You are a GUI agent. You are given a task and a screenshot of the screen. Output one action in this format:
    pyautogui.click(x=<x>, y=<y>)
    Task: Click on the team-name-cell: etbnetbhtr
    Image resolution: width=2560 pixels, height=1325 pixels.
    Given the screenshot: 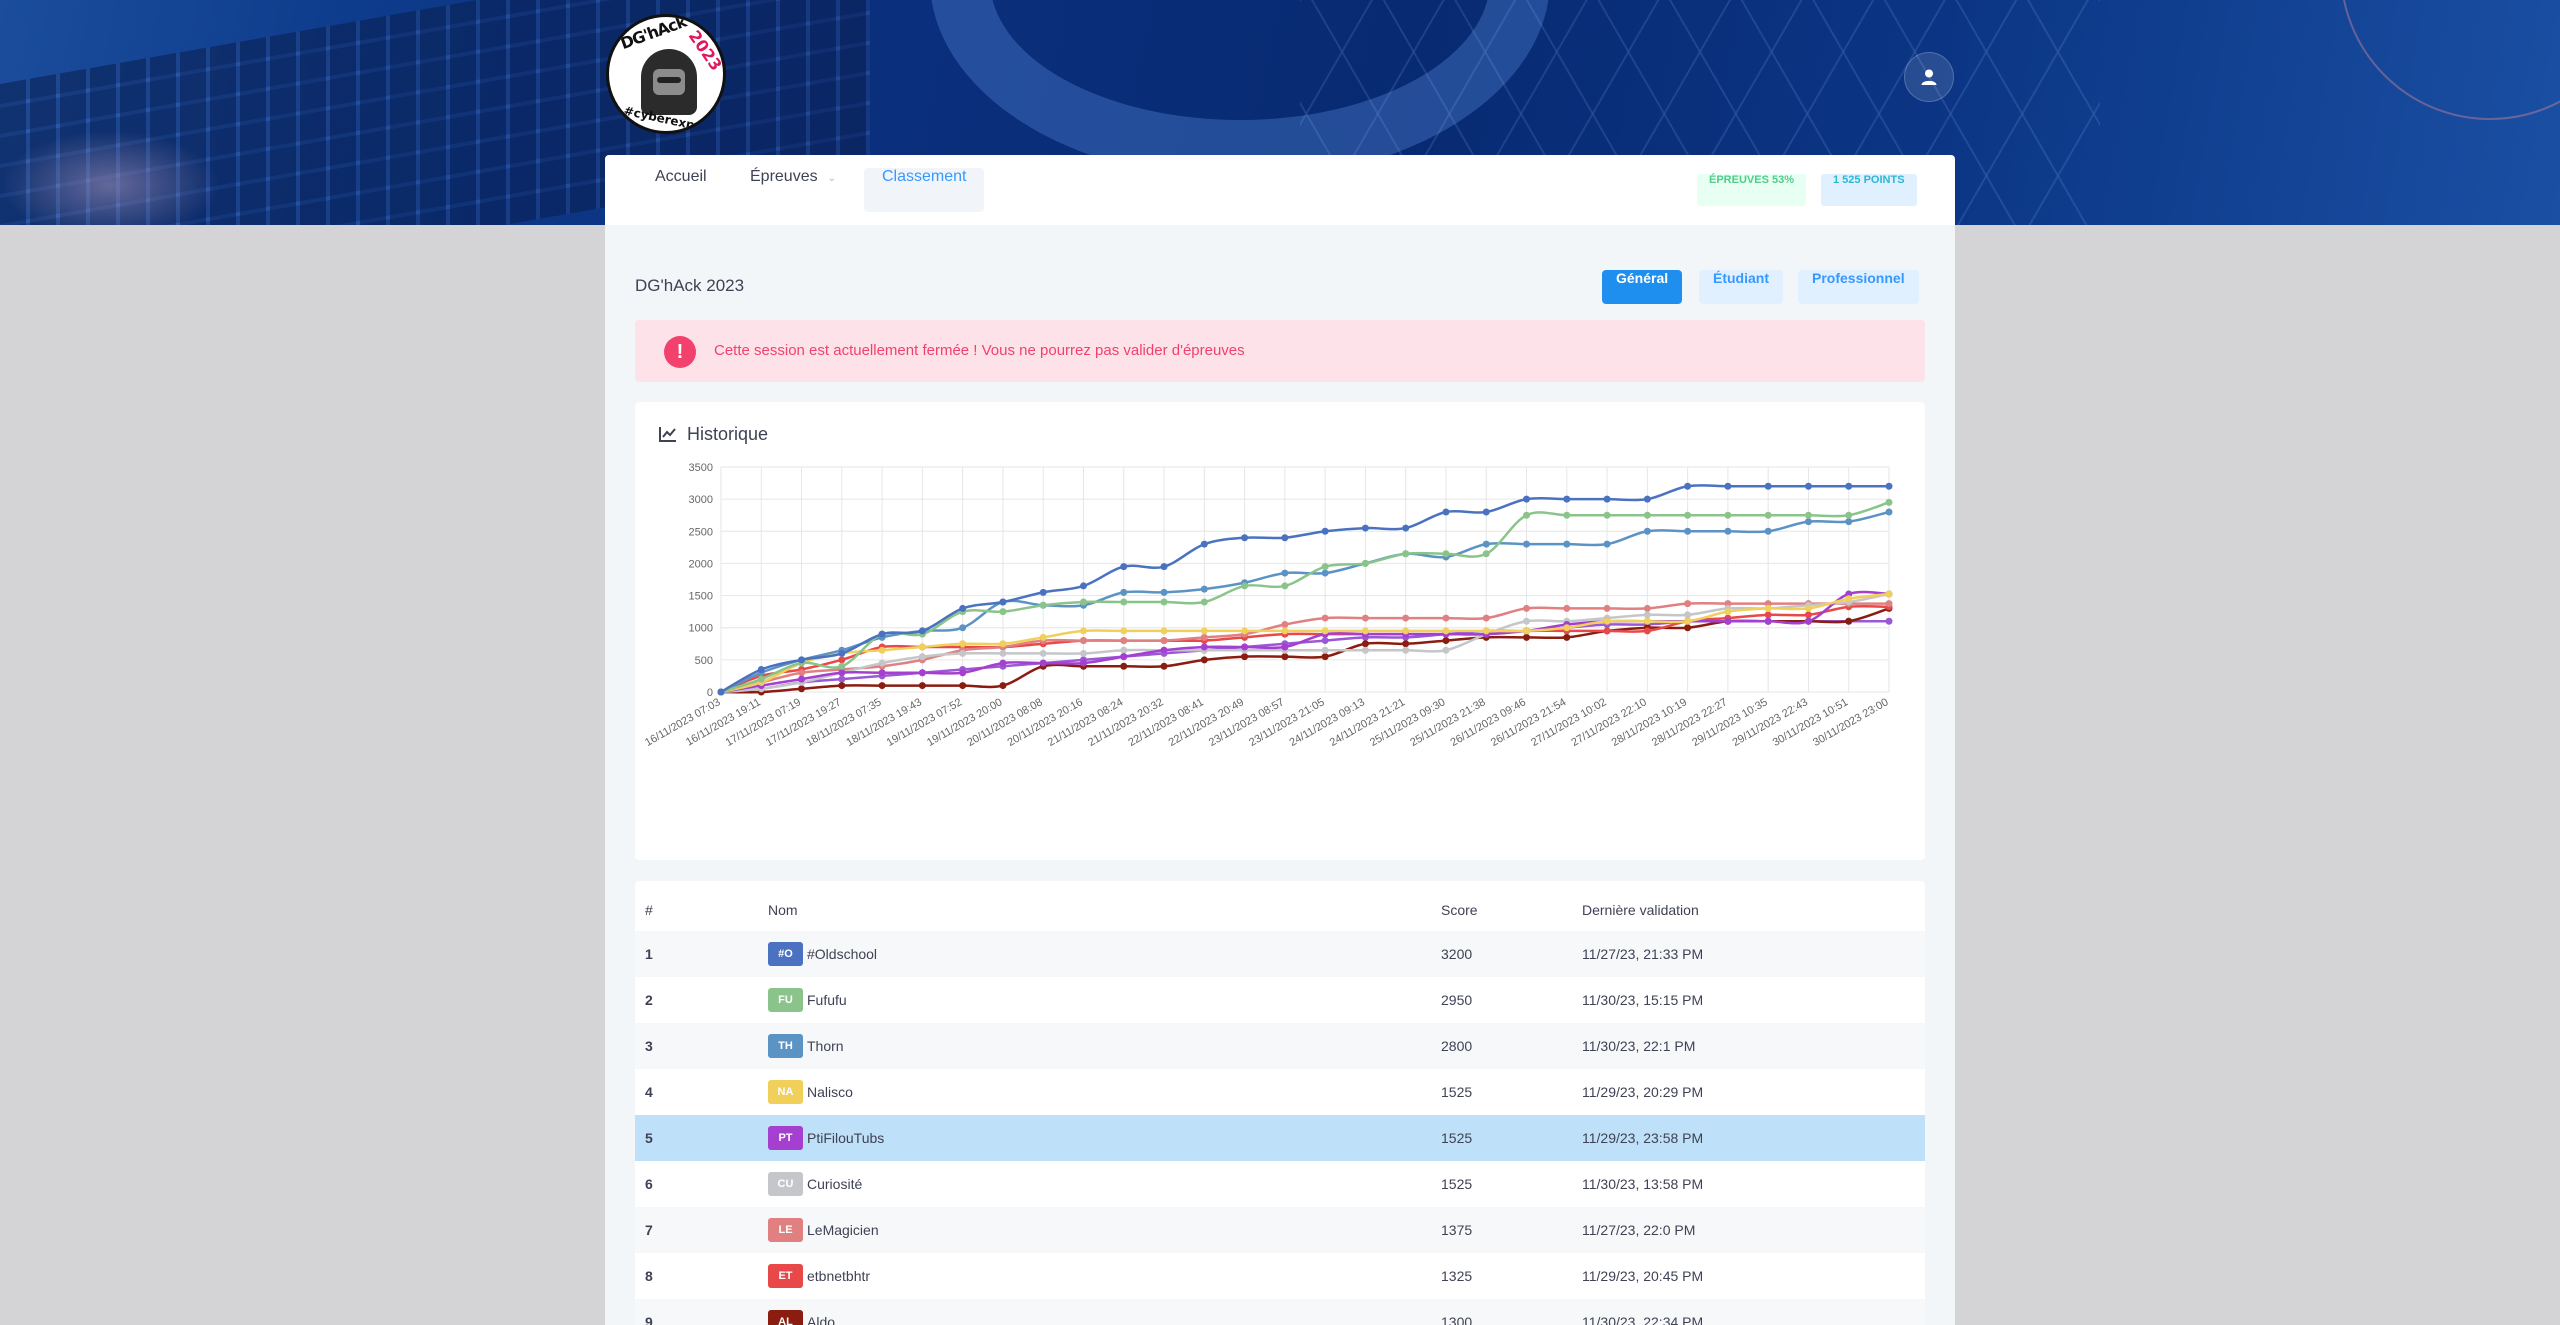 What is the action you would take?
    pyautogui.click(x=839, y=1276)
    